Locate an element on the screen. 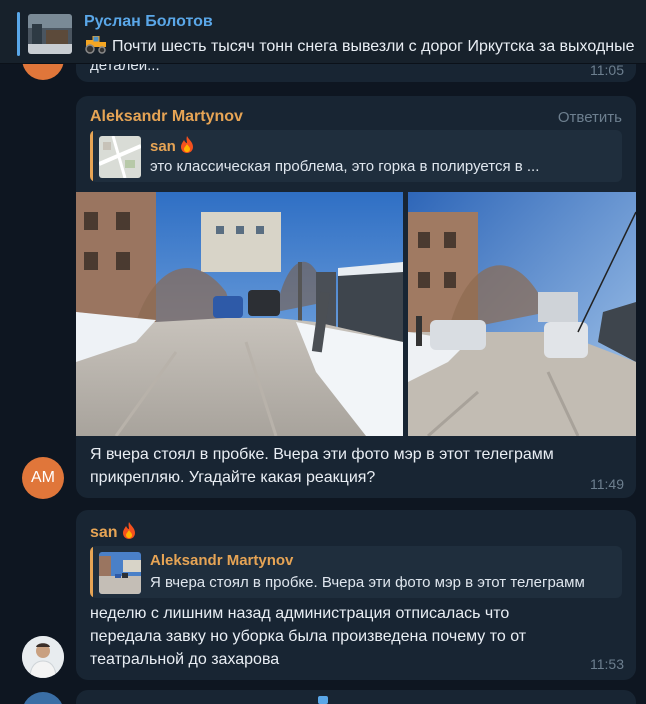 Image resolution: width=646 pixels, height=704 pixels. message-bubble is located at coordinates (356, 697).